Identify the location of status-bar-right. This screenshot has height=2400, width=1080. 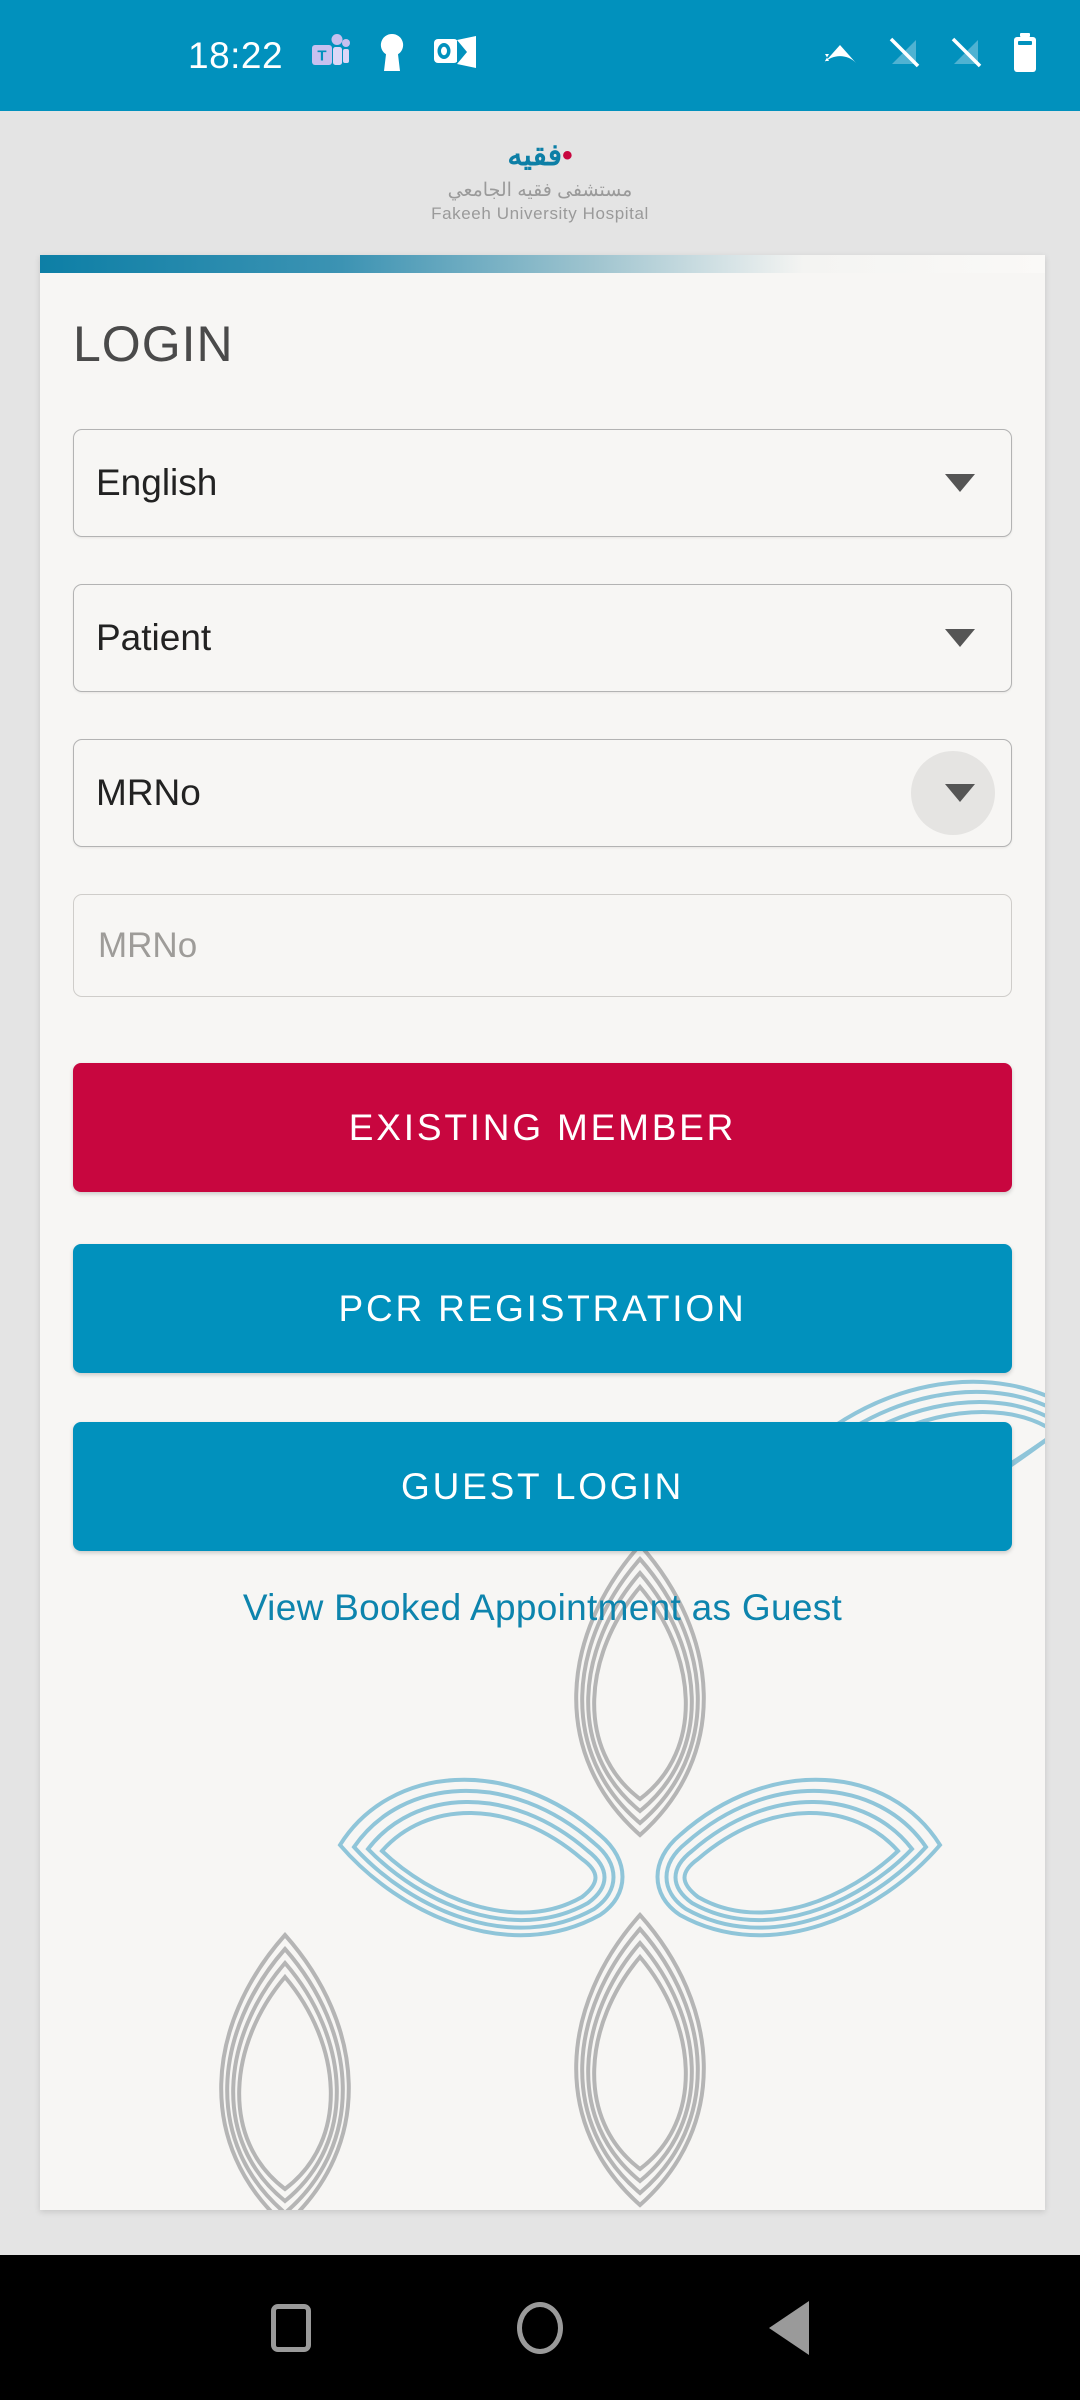
(929, 55).